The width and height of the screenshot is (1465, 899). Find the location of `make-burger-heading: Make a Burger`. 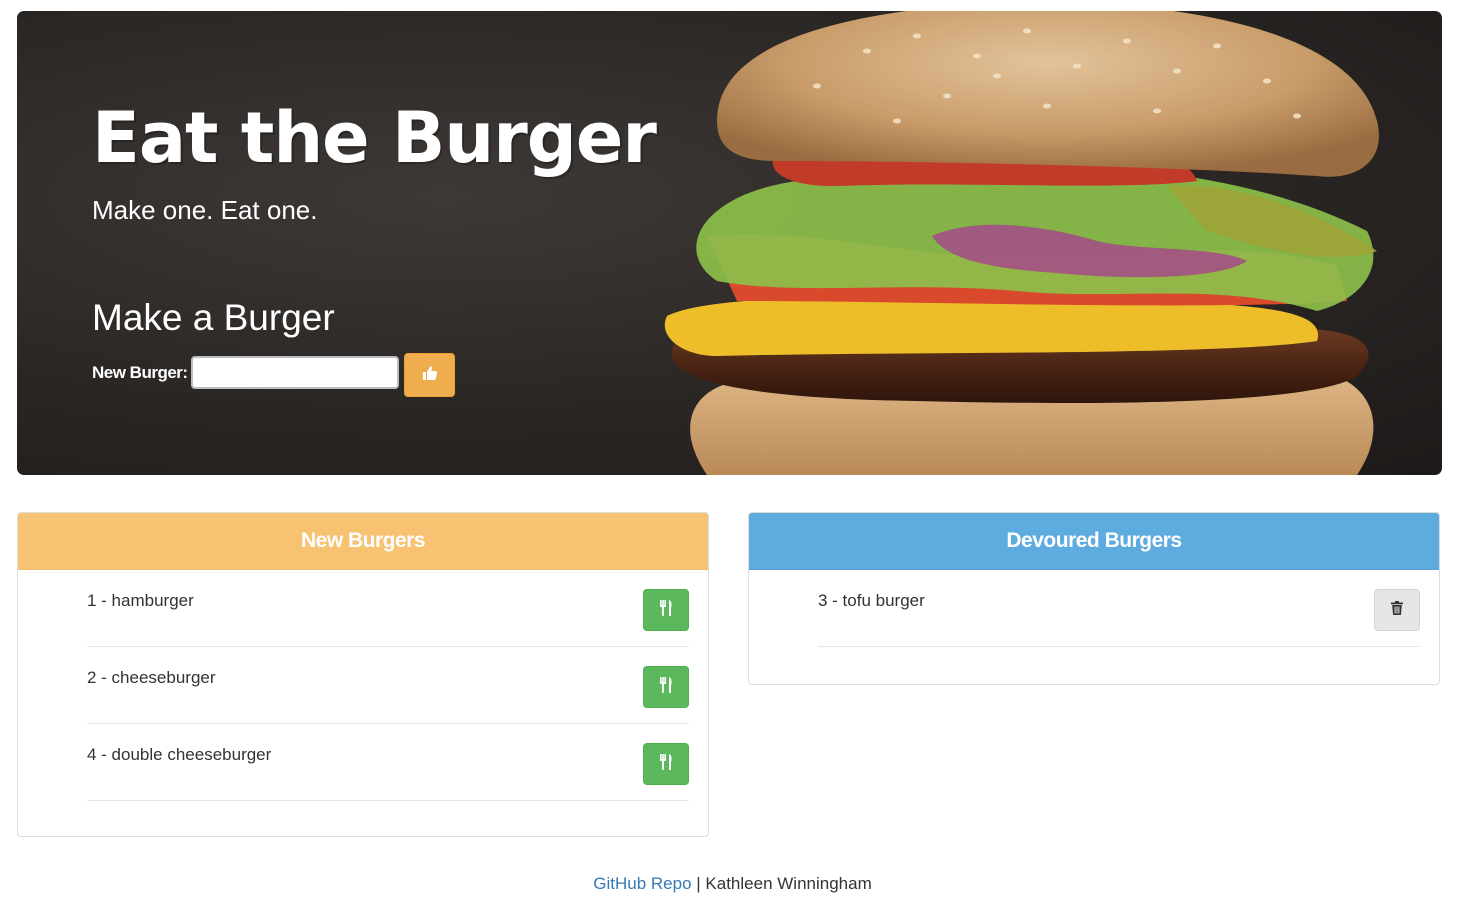

make-burger-heading: Make a Burger is located at coordinates (213, 317).